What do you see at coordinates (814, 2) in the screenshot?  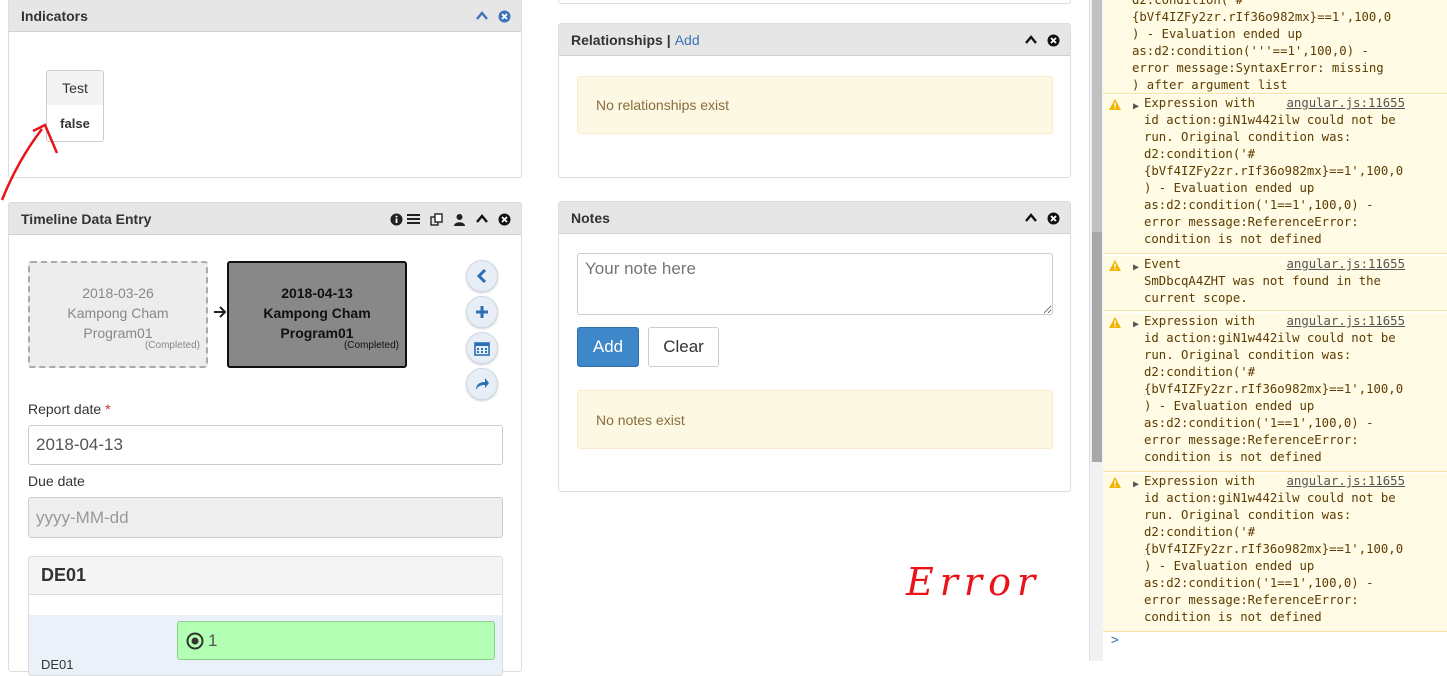 I see `top-partial-panel` at bounding box center [814, 2].